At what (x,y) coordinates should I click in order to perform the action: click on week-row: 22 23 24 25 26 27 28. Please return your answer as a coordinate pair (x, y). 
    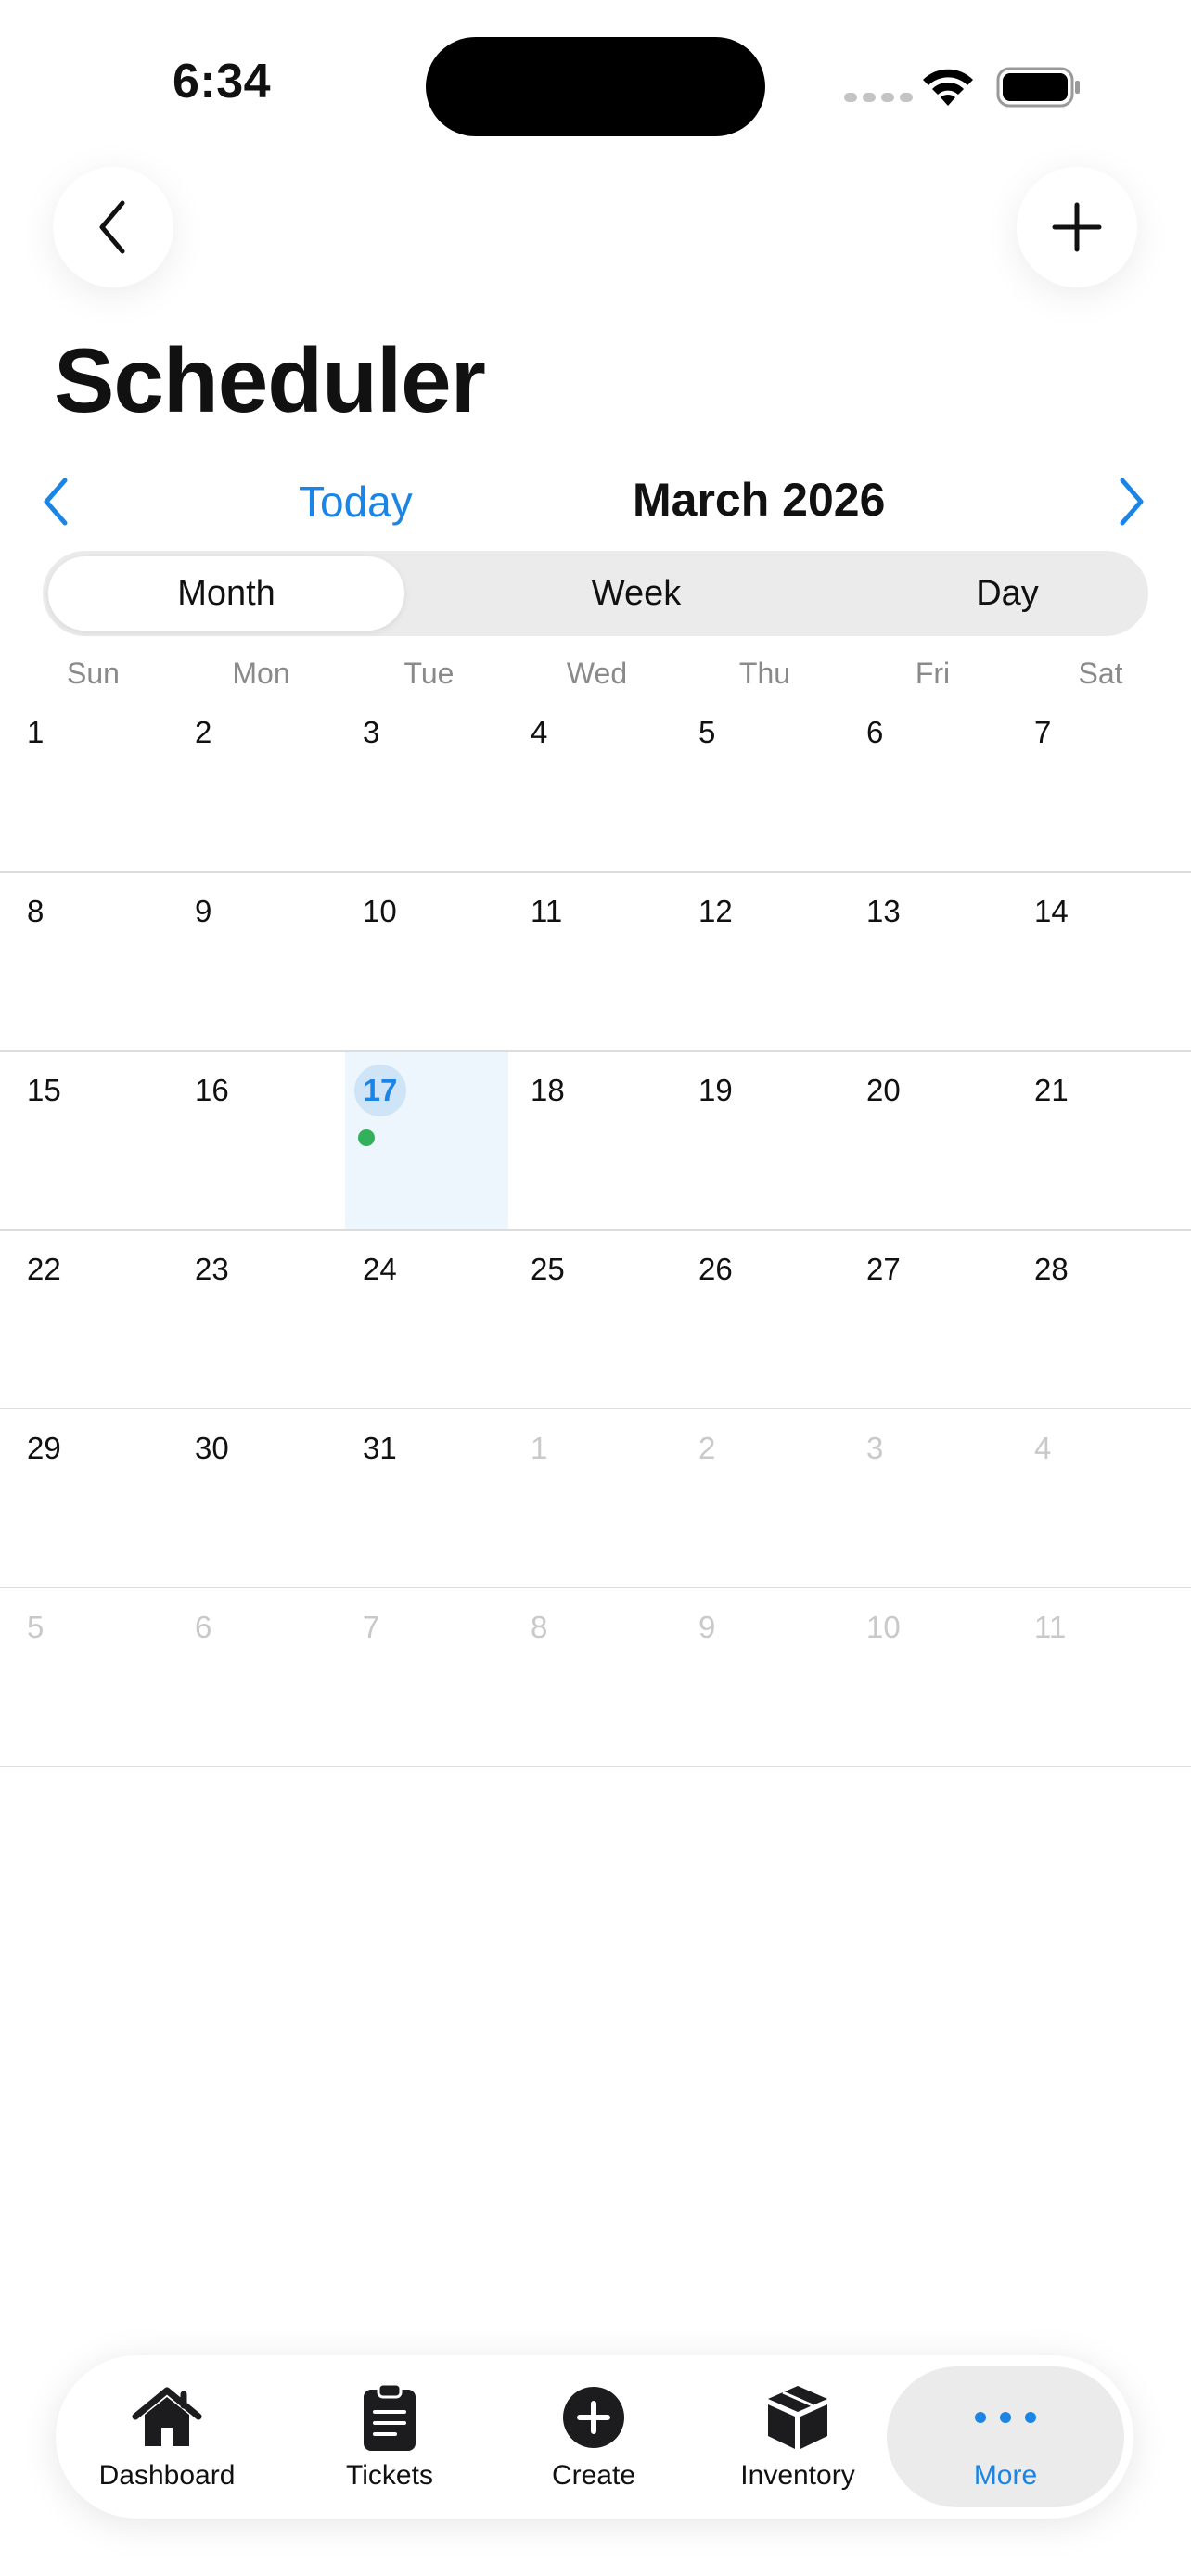
    Looking at the image, I should click on (595, 1320).